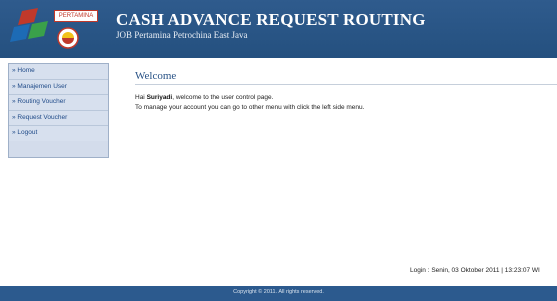  I want to click on app-subtitle: JOB Pertamina Petrochina East Java, so click(182, 35).